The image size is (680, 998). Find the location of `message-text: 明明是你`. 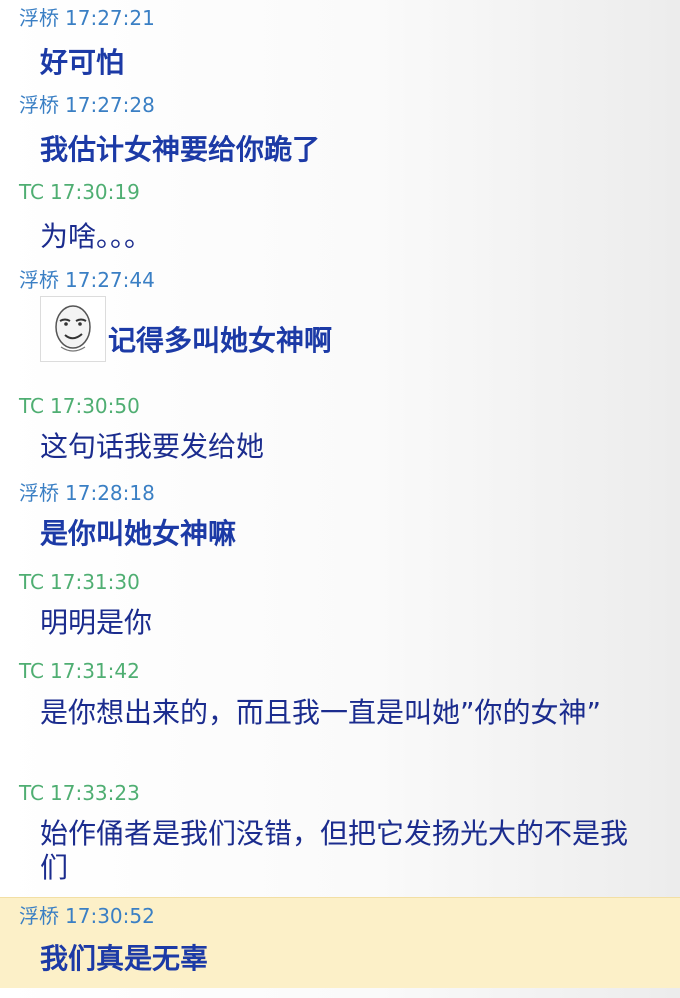

message-text: 明明是你 is located at coordinates (340, 623).